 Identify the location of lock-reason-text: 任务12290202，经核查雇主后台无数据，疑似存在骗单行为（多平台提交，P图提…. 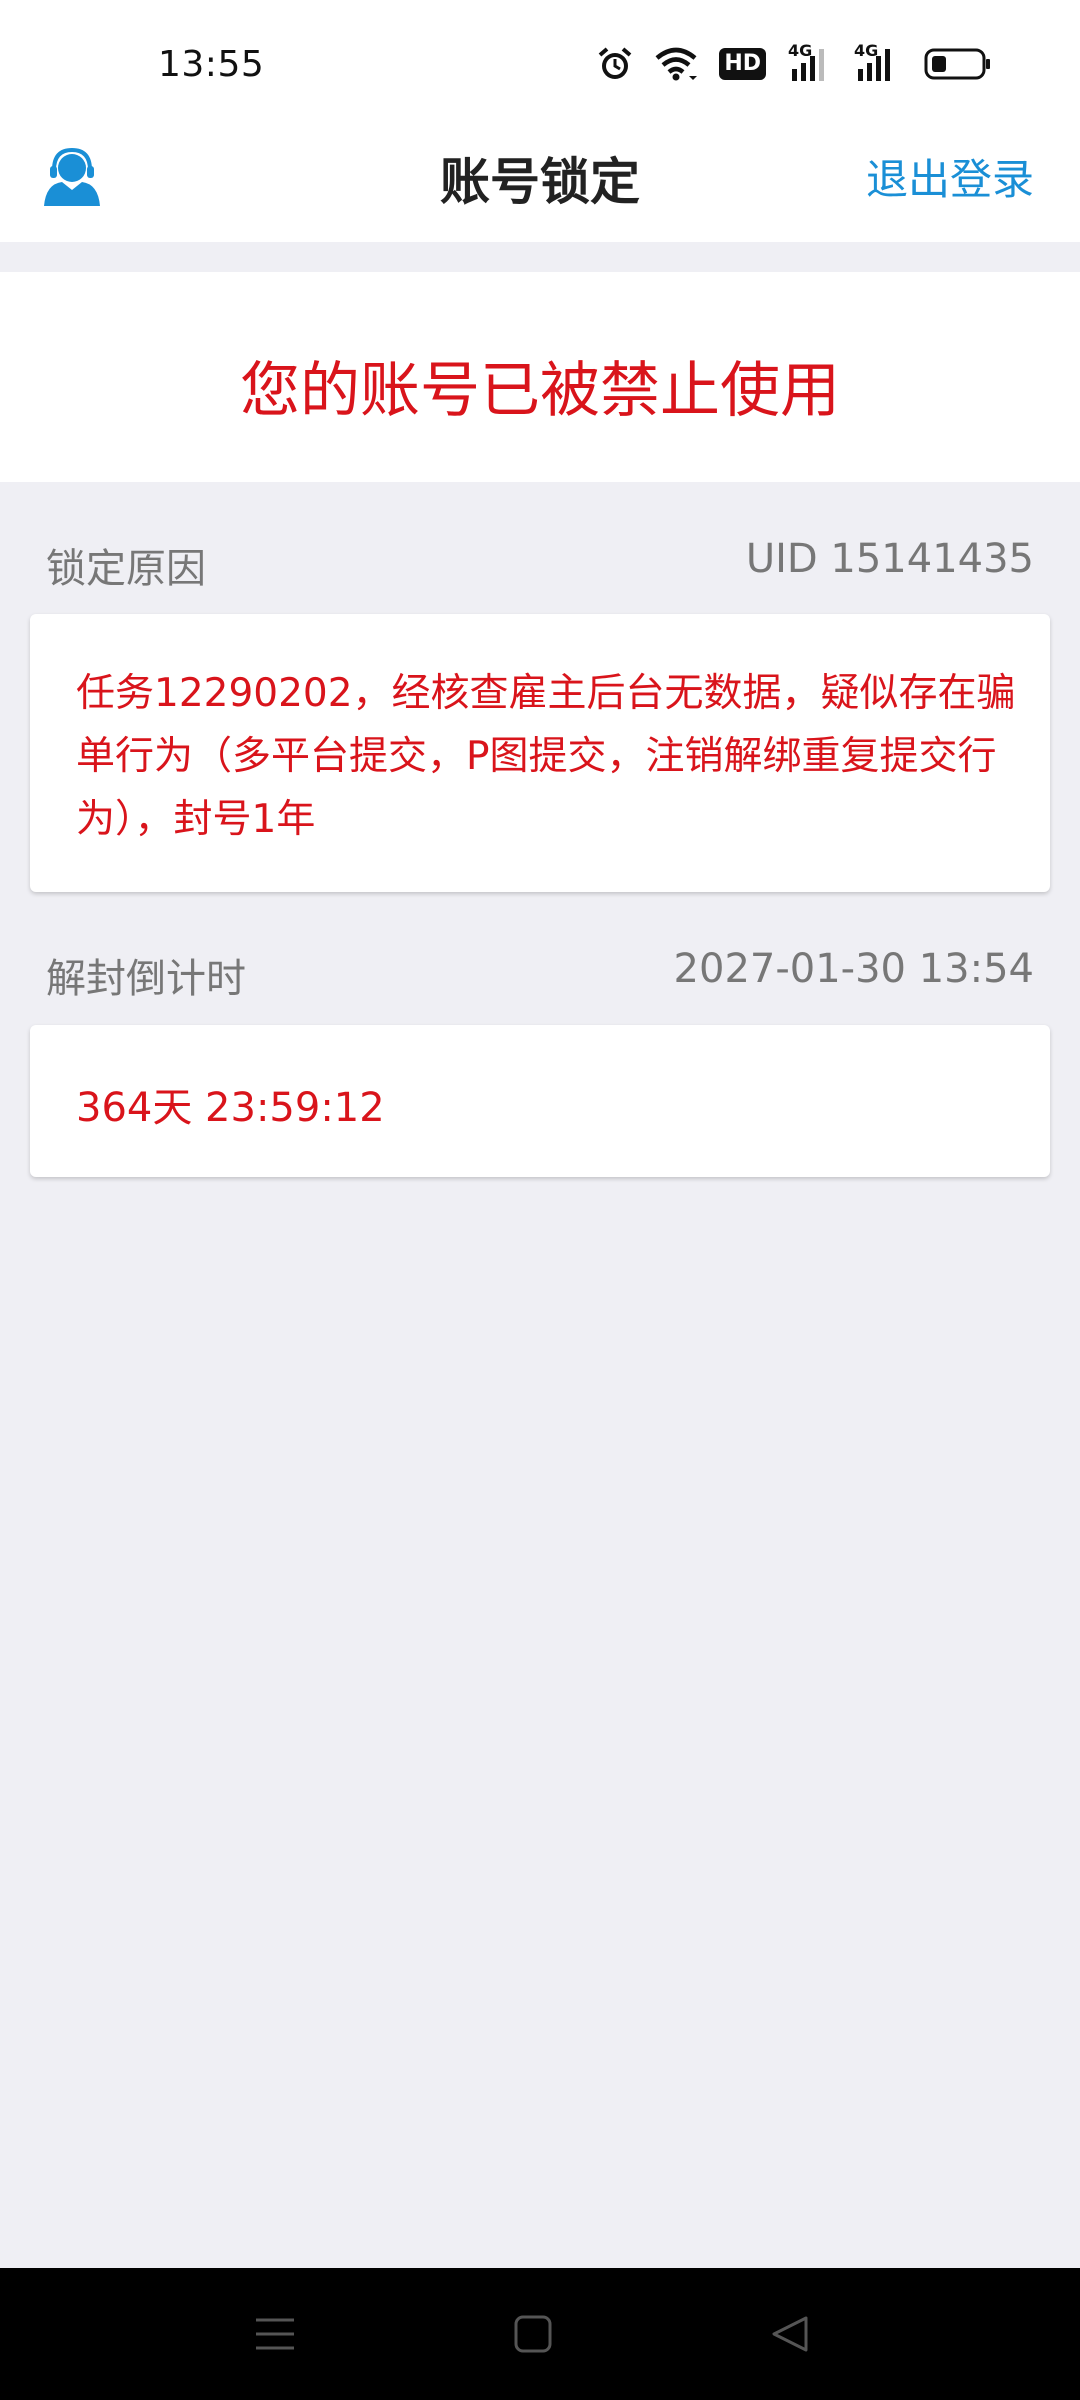
(546, 756).